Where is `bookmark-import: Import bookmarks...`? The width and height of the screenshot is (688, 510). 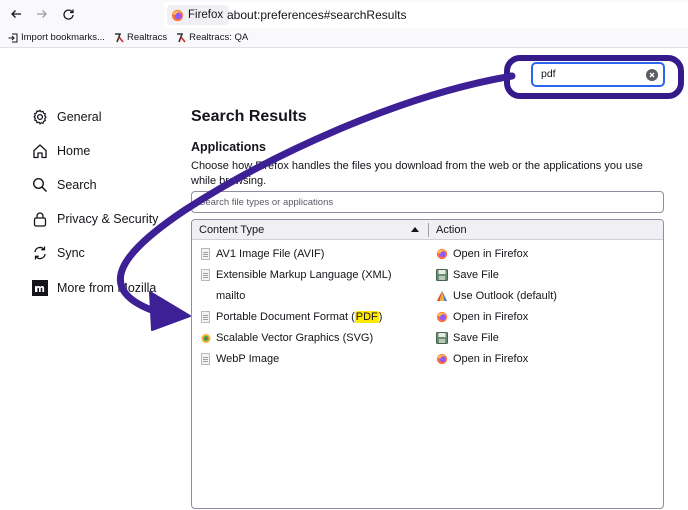 bookmark-import: Import bookmarks... is located at coordinates (56, 37).